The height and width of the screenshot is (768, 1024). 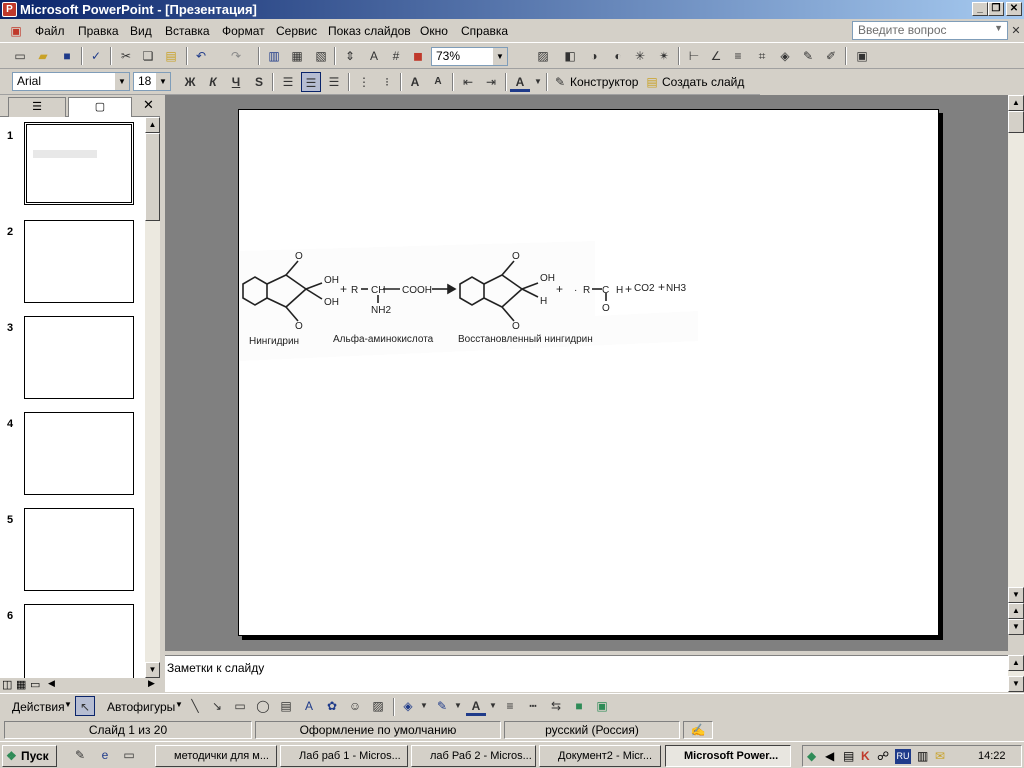 I want to click on 3d-style-icon: ▣, so click(x=602, y=706).